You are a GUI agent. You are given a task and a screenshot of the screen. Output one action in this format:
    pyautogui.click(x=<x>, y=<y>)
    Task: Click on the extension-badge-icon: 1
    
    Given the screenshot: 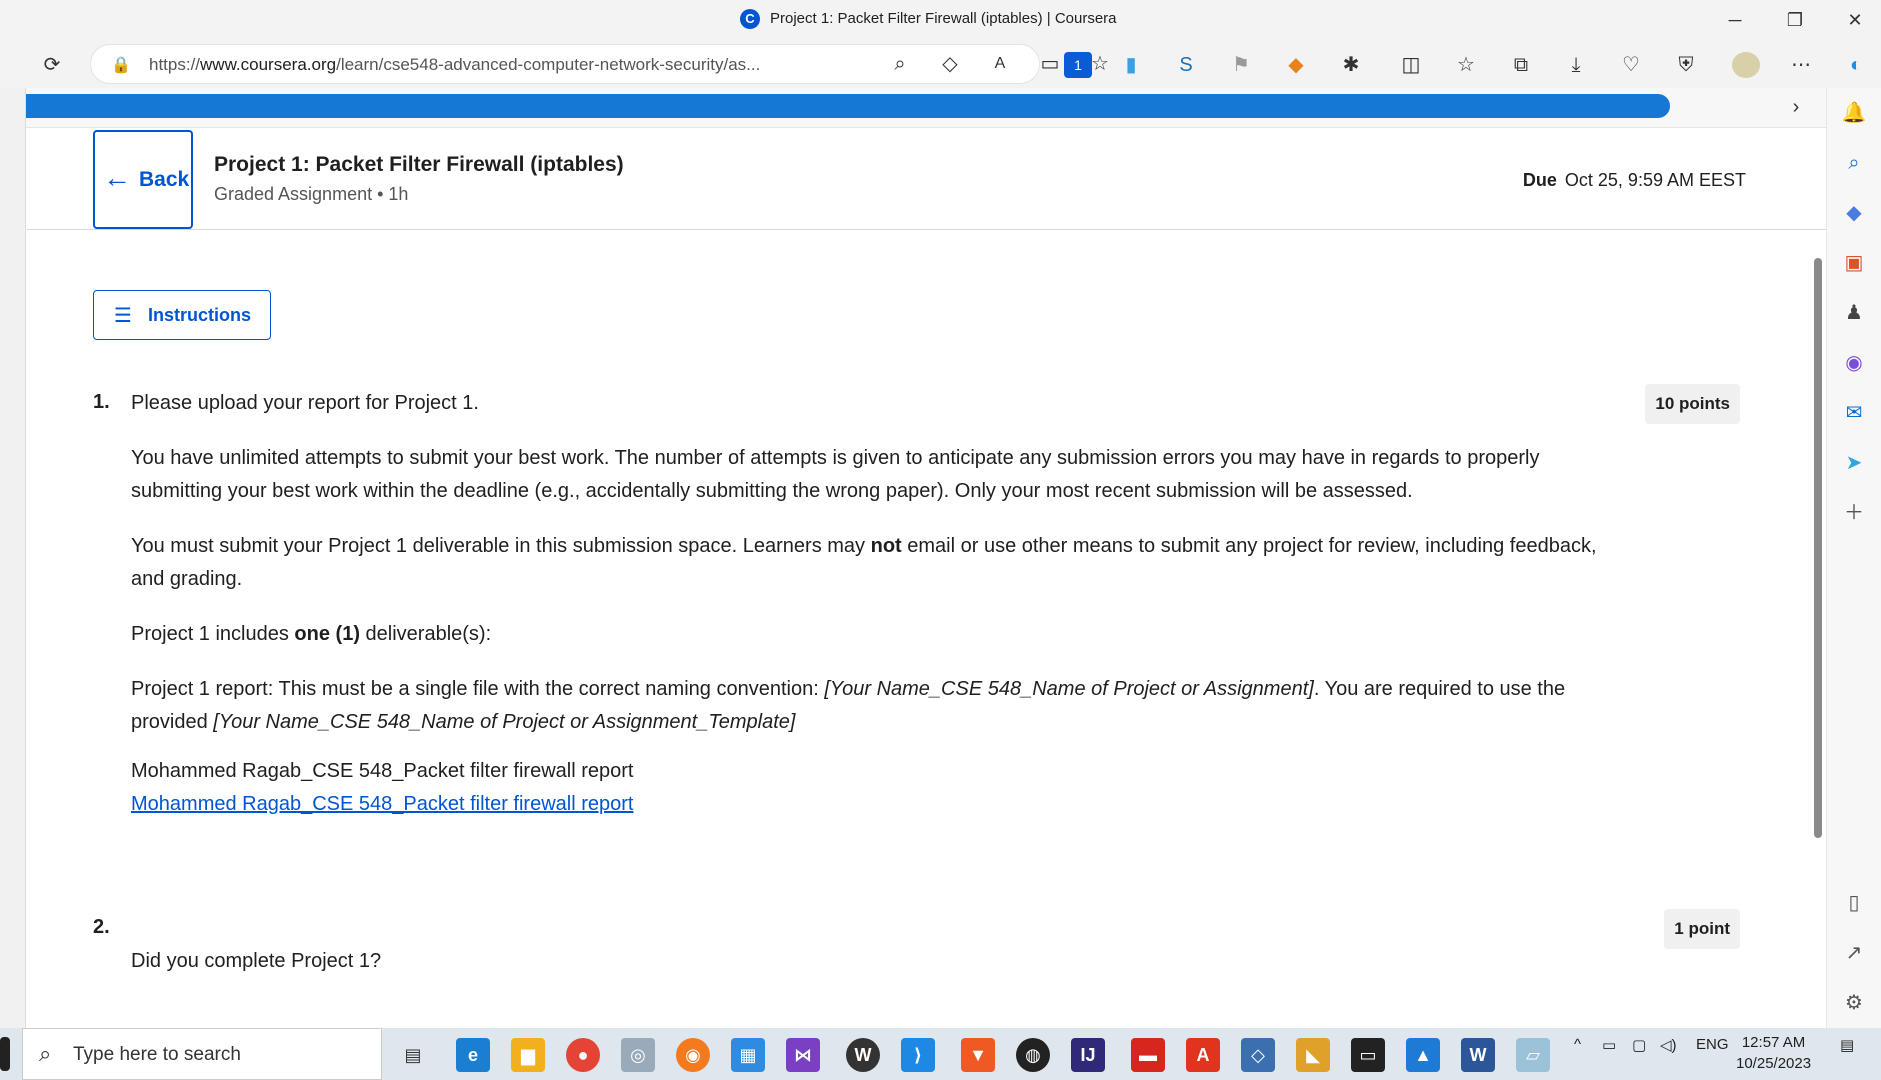 What is the action you would take?
    pyautogui.click(x=1078, y=65)
    